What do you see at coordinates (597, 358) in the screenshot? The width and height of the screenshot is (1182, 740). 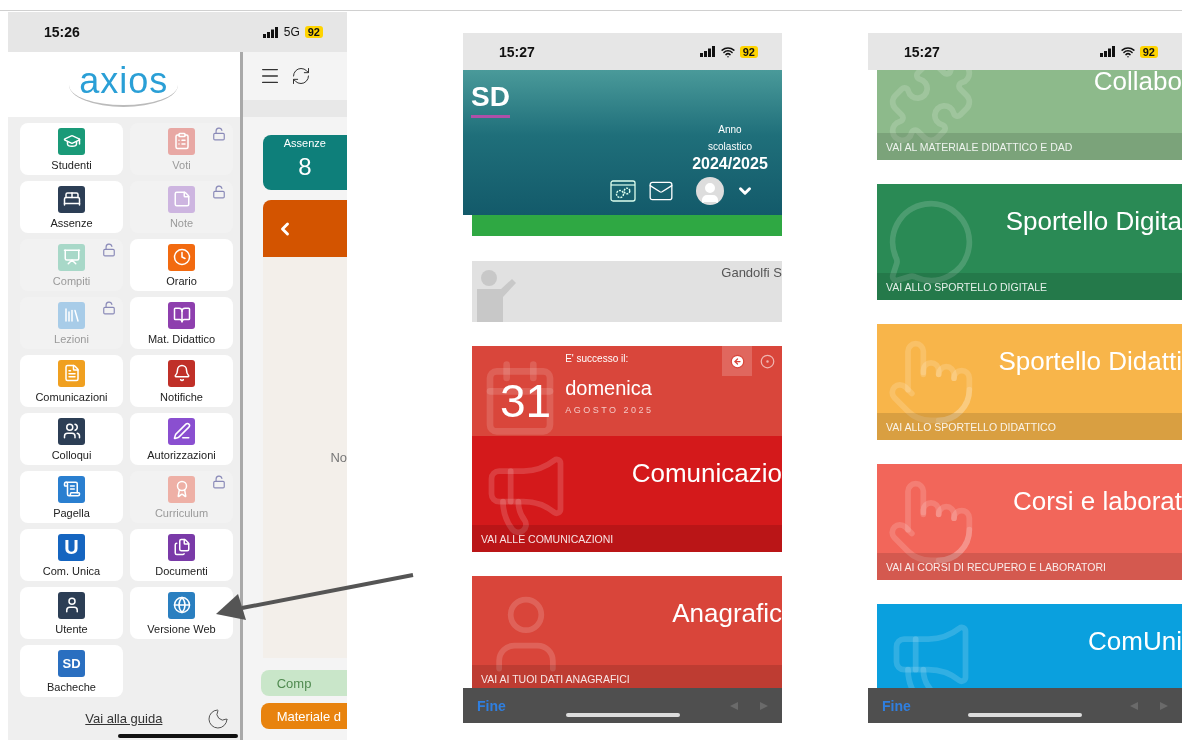 I see `event-caption: E' successo il:` at bounding box center [597, 358].